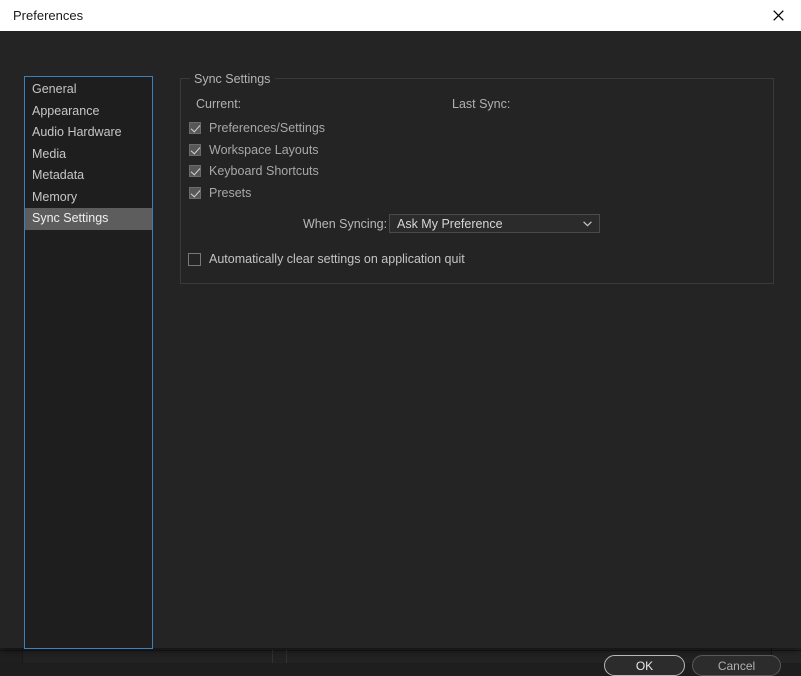 This screenshot has height=676, width=801. What do you see at coordinates (88, 155) in the screenshot?
I see `sidebar-item-media: Media` at bounding box center [88, 155].